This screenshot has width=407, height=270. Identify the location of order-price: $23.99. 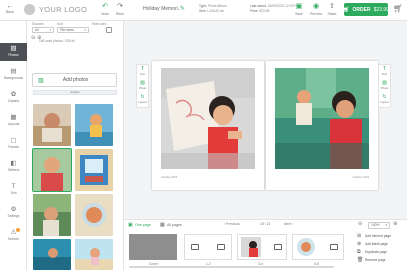
(381, 9).